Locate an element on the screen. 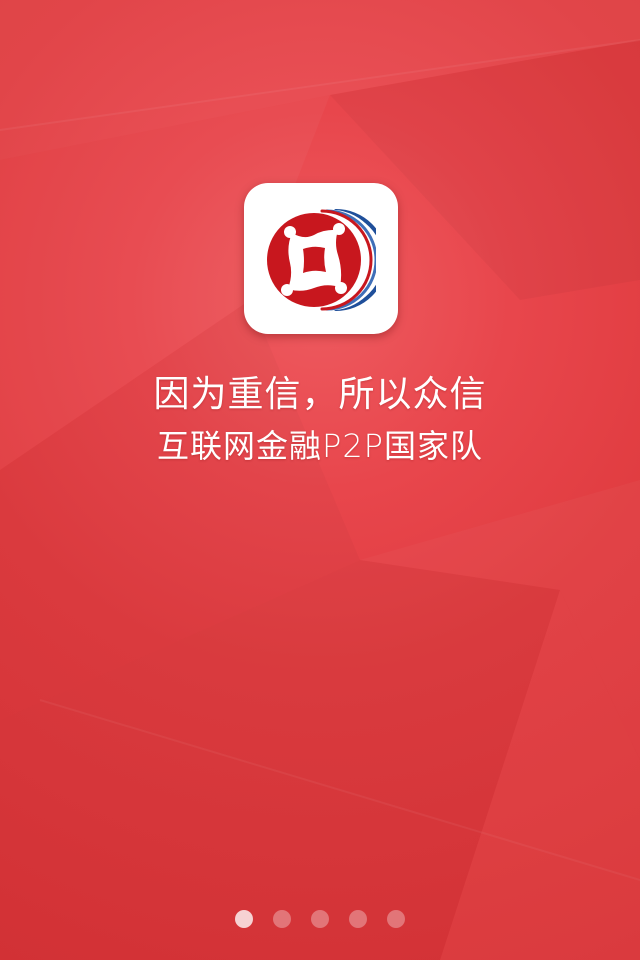 This screenshot has width=640, height=960. page-indicator is located at coordinates (320, 920).